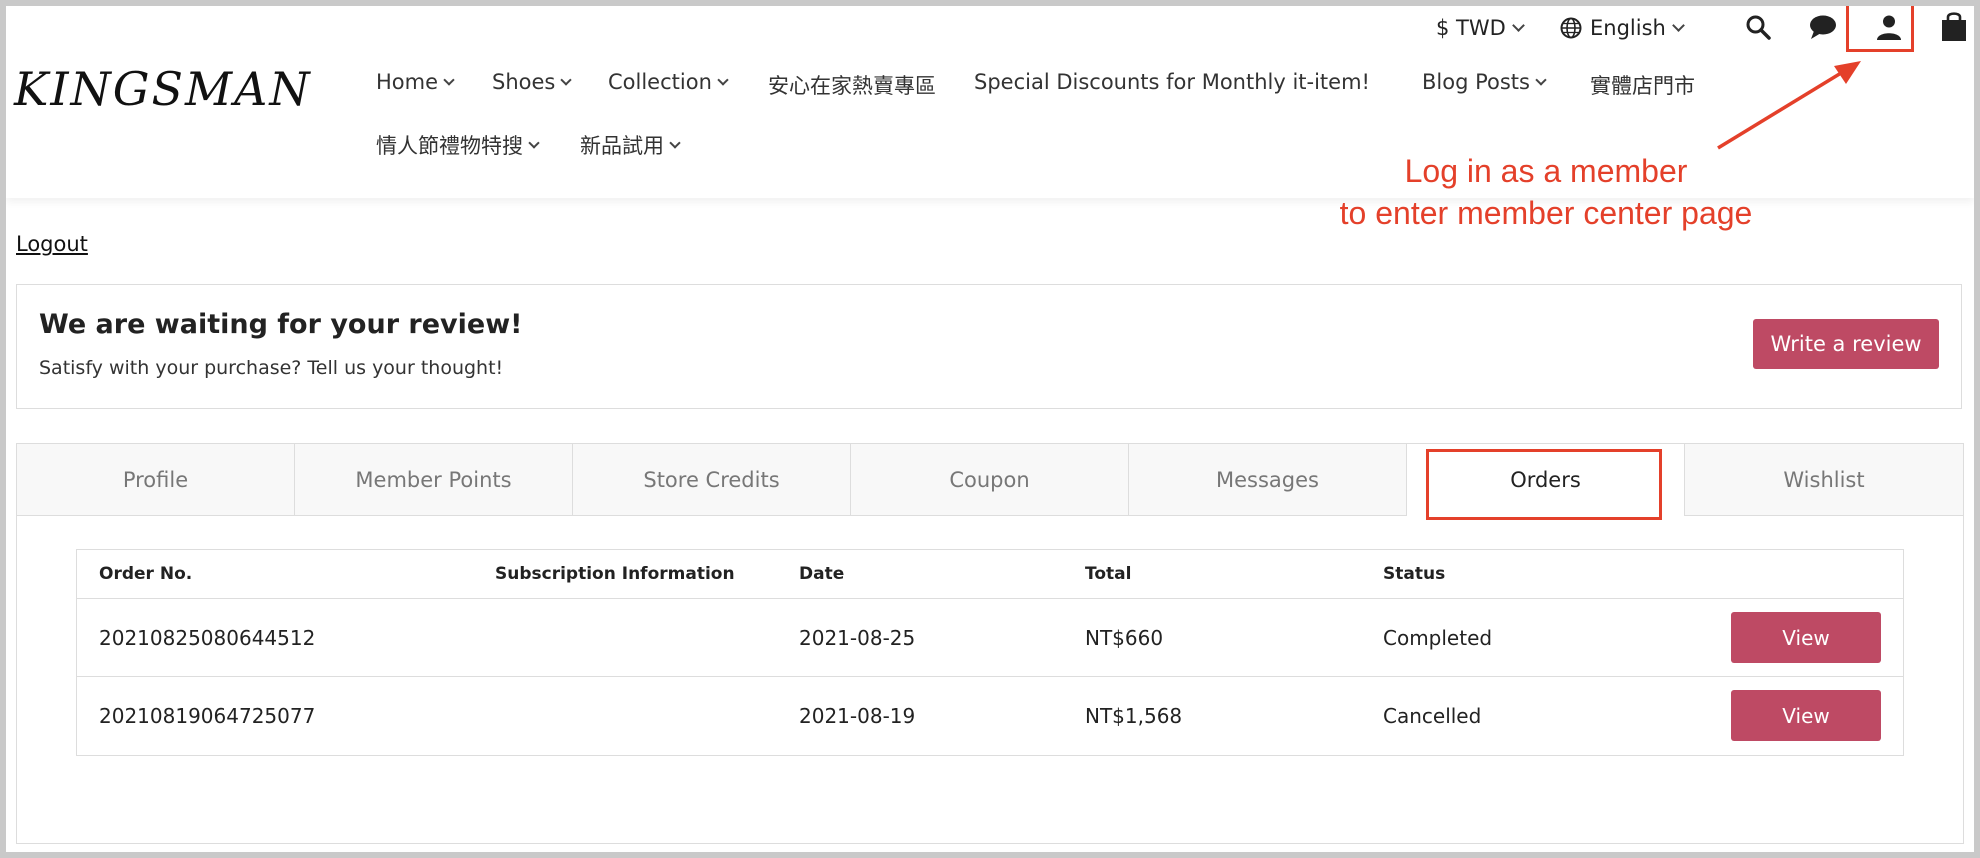  Describe the element at coordinates (281, 324) in the screenshot. I see `review-banner-title: We are waiting for your review!` at that location.